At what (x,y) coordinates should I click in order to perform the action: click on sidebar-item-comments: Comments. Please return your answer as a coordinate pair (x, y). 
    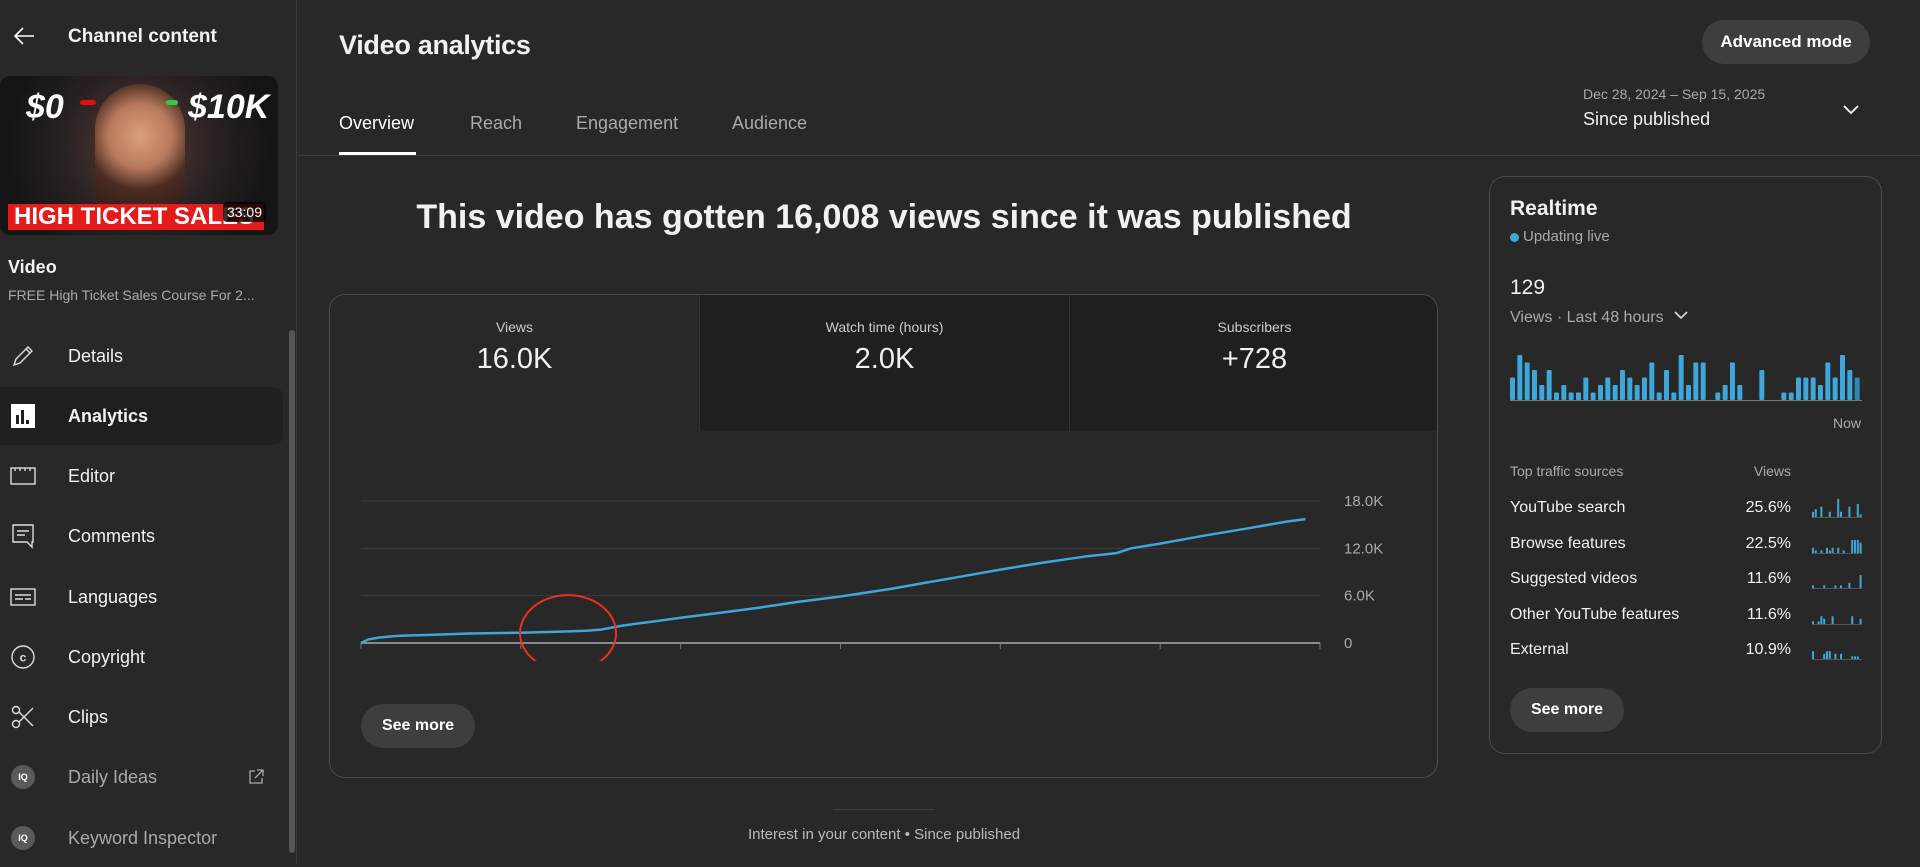
    Looking at the image, I should click on (141, 536).